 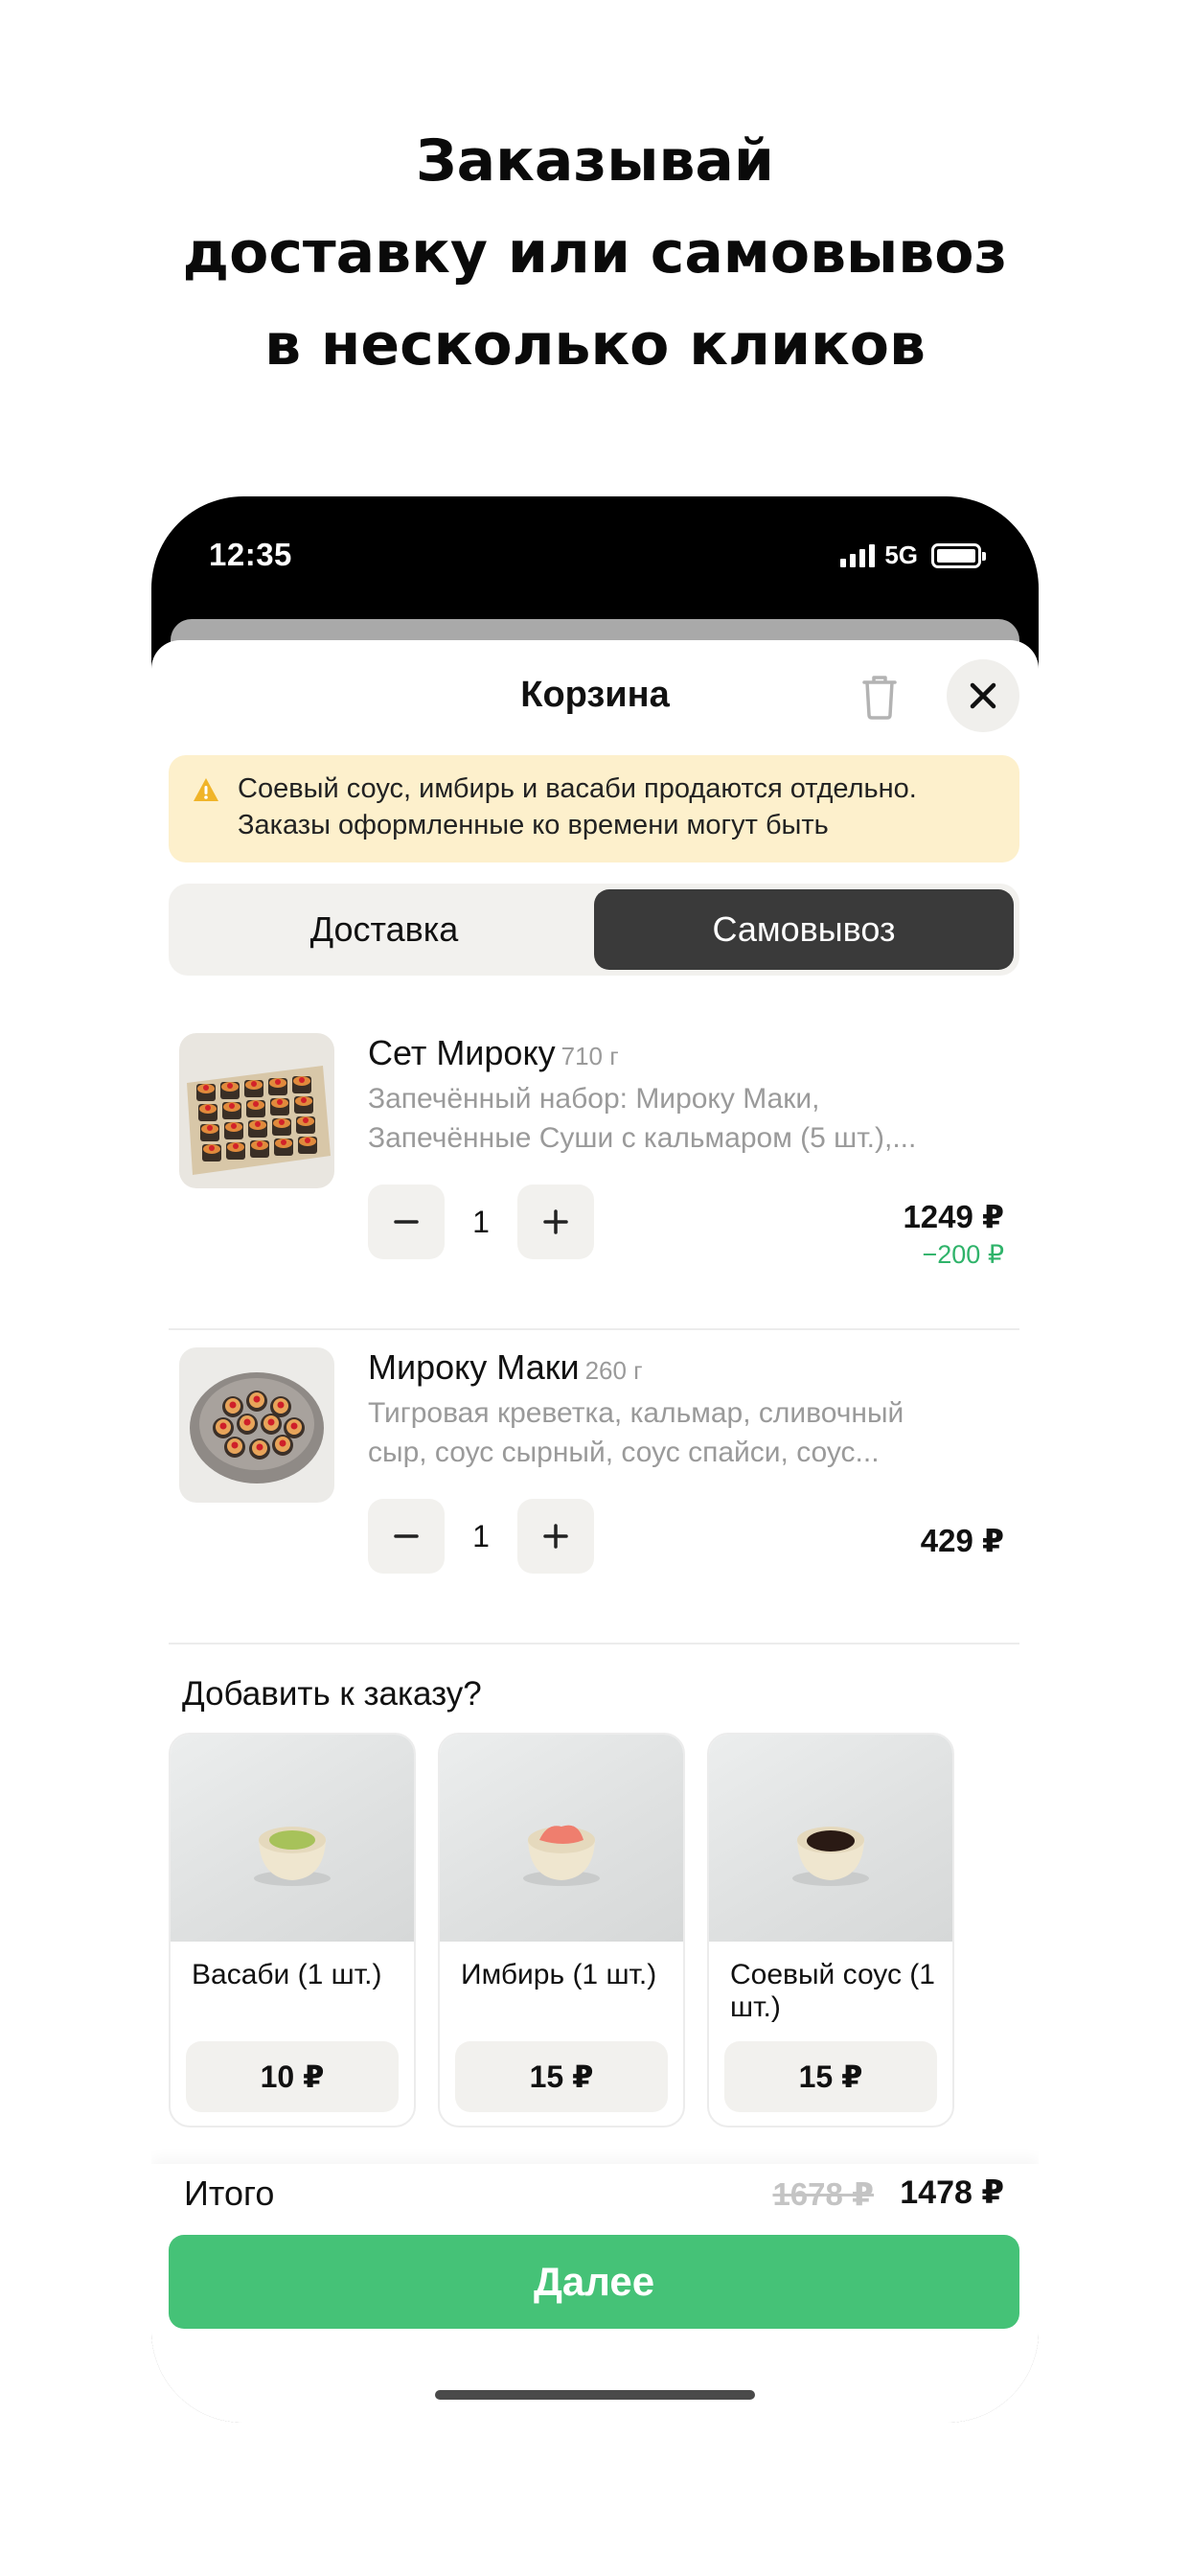 What do you see at coordinates (595, 695) in the screenshot?
I see `cart-title: Корзина` at bounding box center [595, 695].